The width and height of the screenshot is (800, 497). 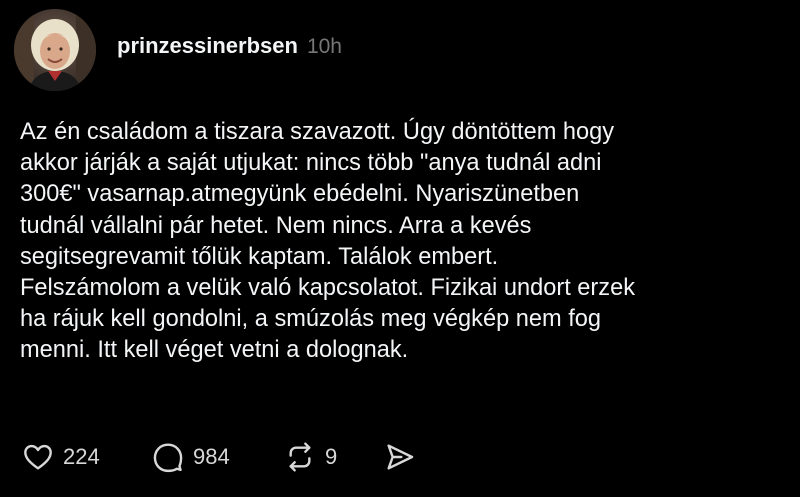 I want to click on username: prinzessinerbsen, so click(x=207, y=46).